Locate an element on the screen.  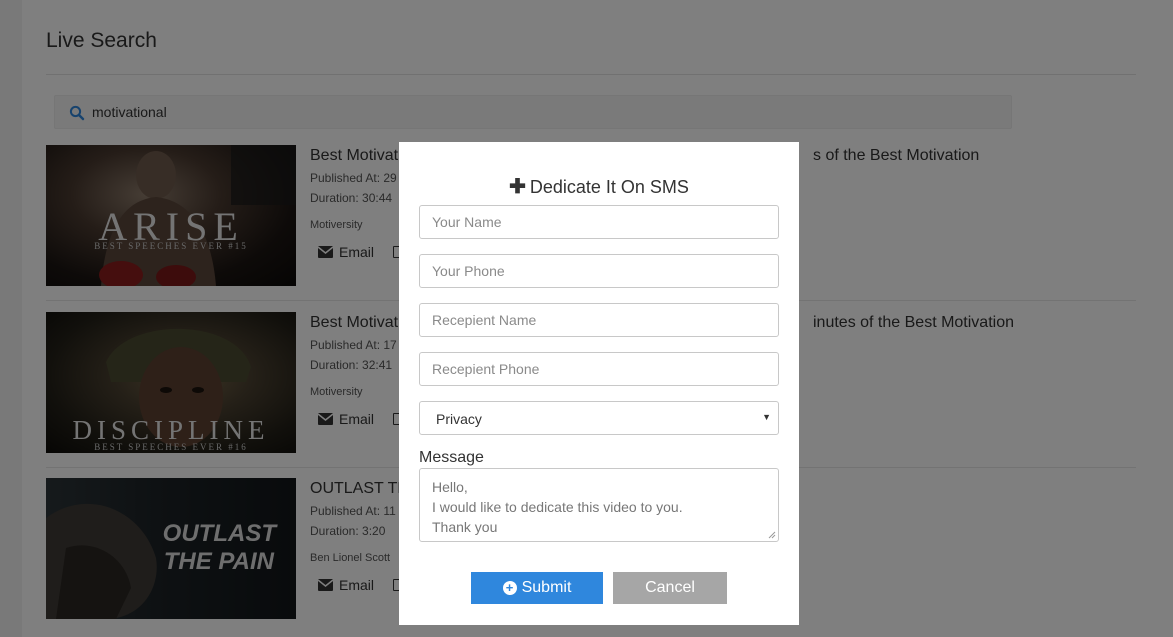
message-line: Thank you is located at coordinates (465, 527).